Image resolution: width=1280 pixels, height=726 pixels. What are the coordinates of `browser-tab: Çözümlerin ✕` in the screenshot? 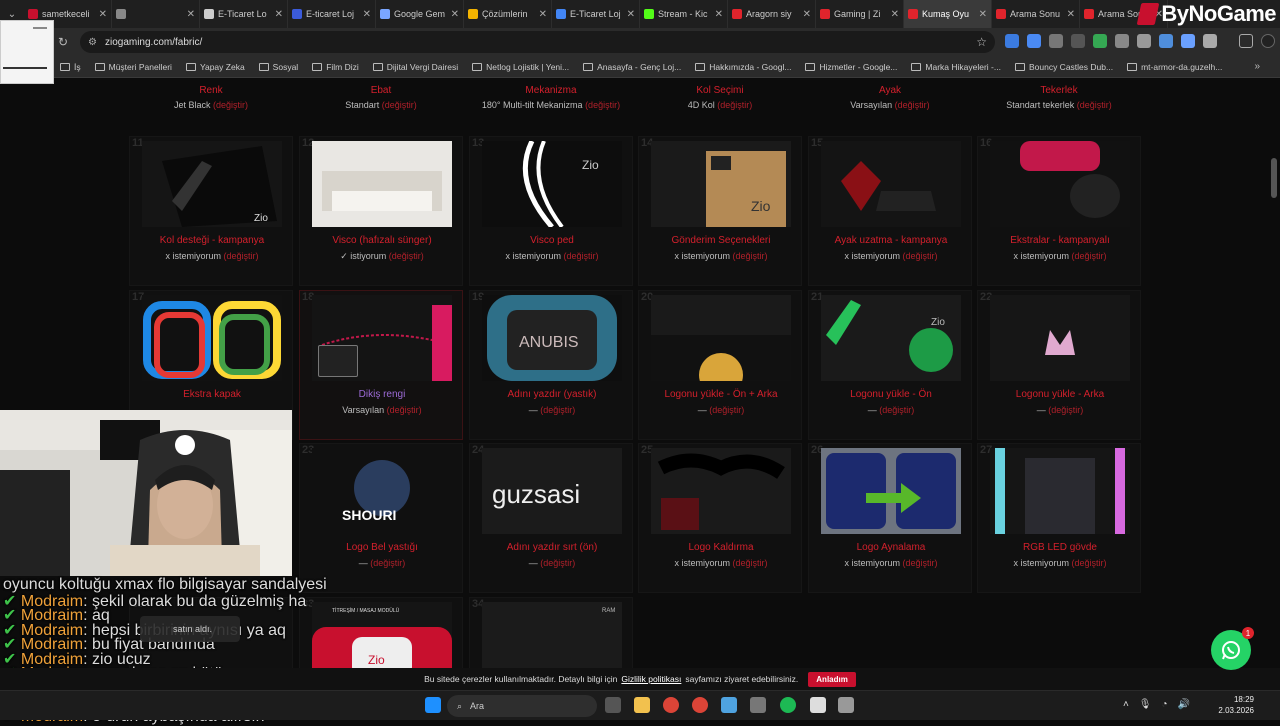 It's located at (508, 14).